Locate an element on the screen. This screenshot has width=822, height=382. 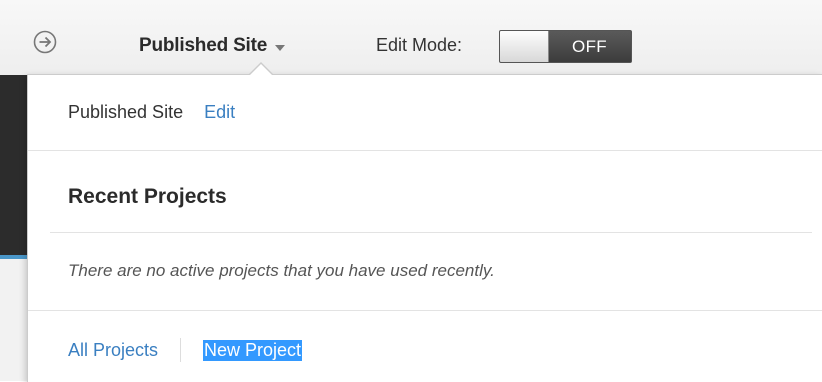
toggle-state-text: OFF is located at coordinates (589, 46).